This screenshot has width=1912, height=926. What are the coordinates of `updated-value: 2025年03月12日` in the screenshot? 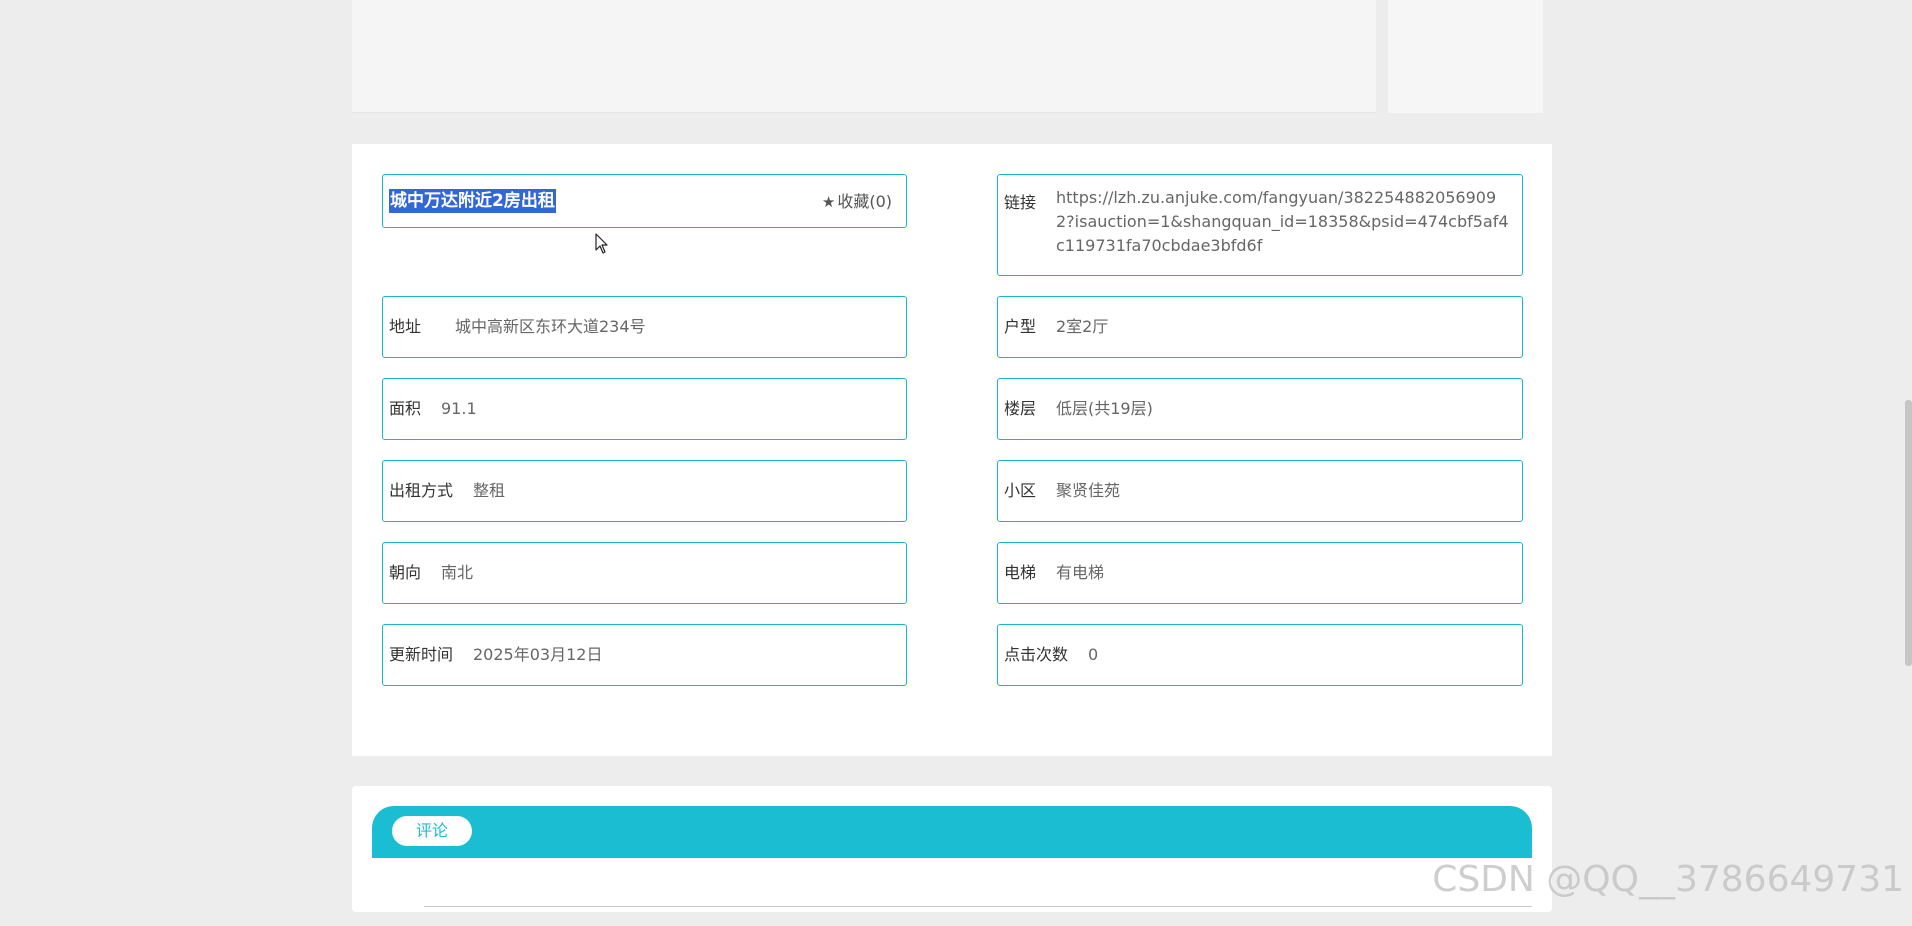 It's located at (538, 654).